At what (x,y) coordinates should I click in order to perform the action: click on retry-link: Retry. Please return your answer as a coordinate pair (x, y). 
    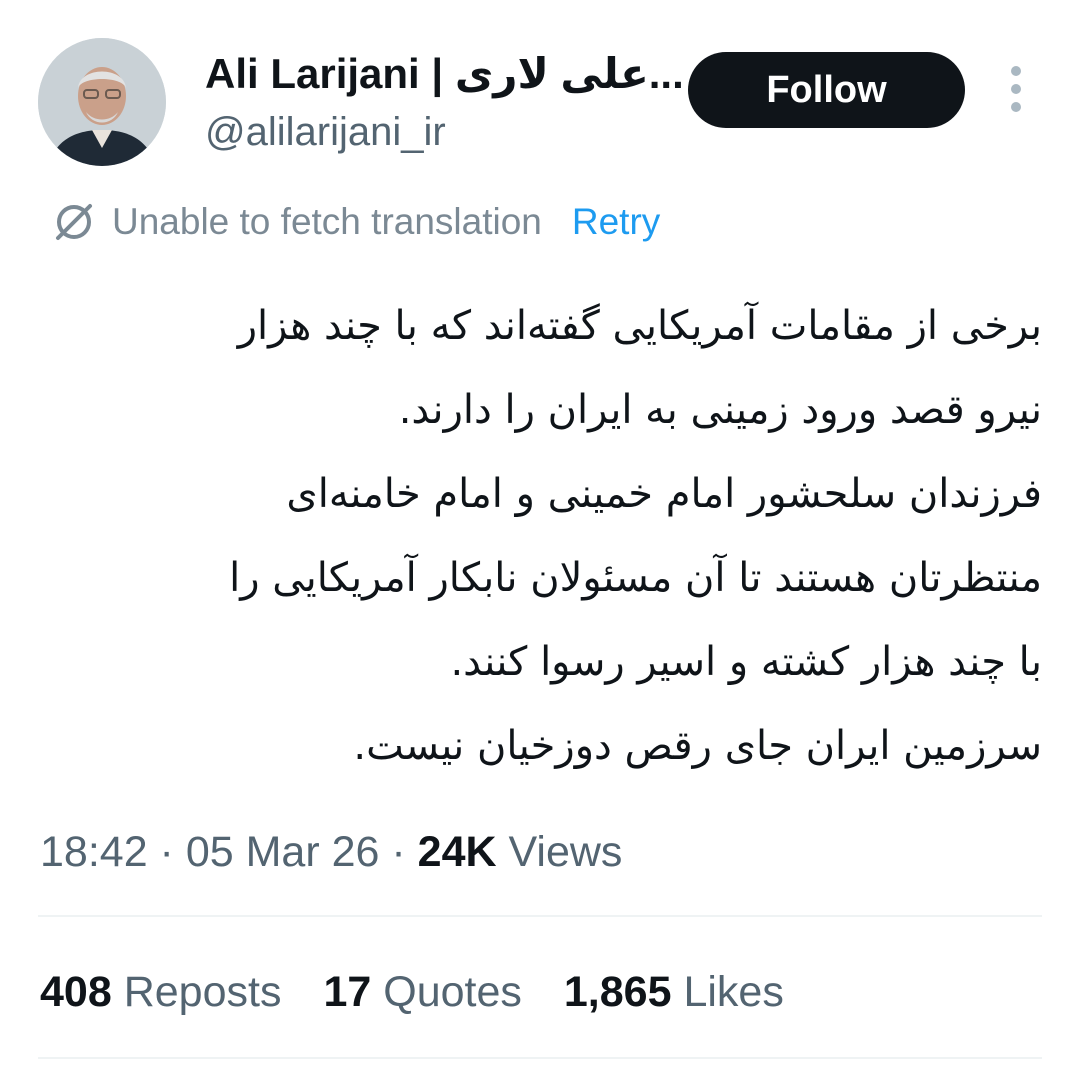
    Looking at the image, I should click on (616, 222).